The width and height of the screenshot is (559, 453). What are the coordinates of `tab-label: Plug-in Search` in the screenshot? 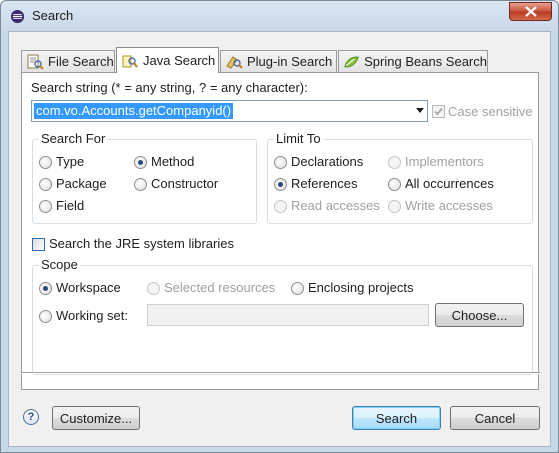 It's located at (290, 61).